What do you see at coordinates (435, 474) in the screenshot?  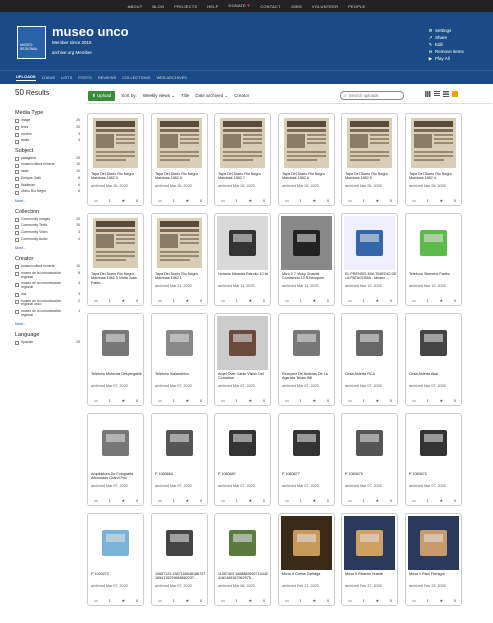 I see `card-title: P 1080672` at bounding box center [435, 474].